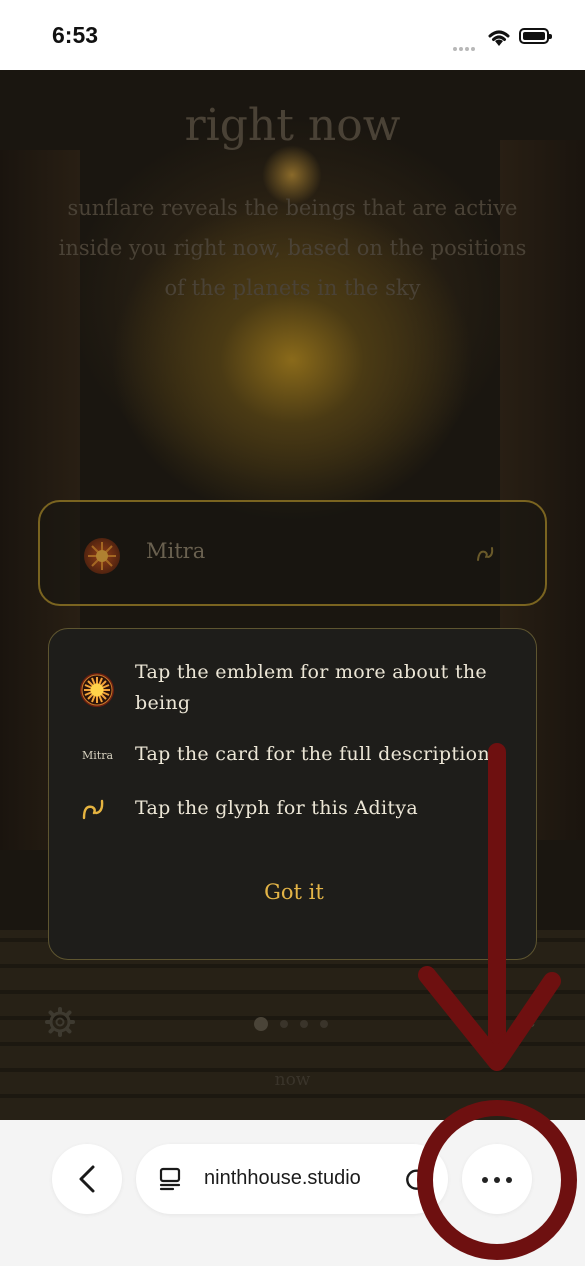 This screenshot has height=1266, width=585. What do you see at coordinates (292, 35) in the screenshot?
I see `status-bar: 6:53` at bounding box center [292, 35].